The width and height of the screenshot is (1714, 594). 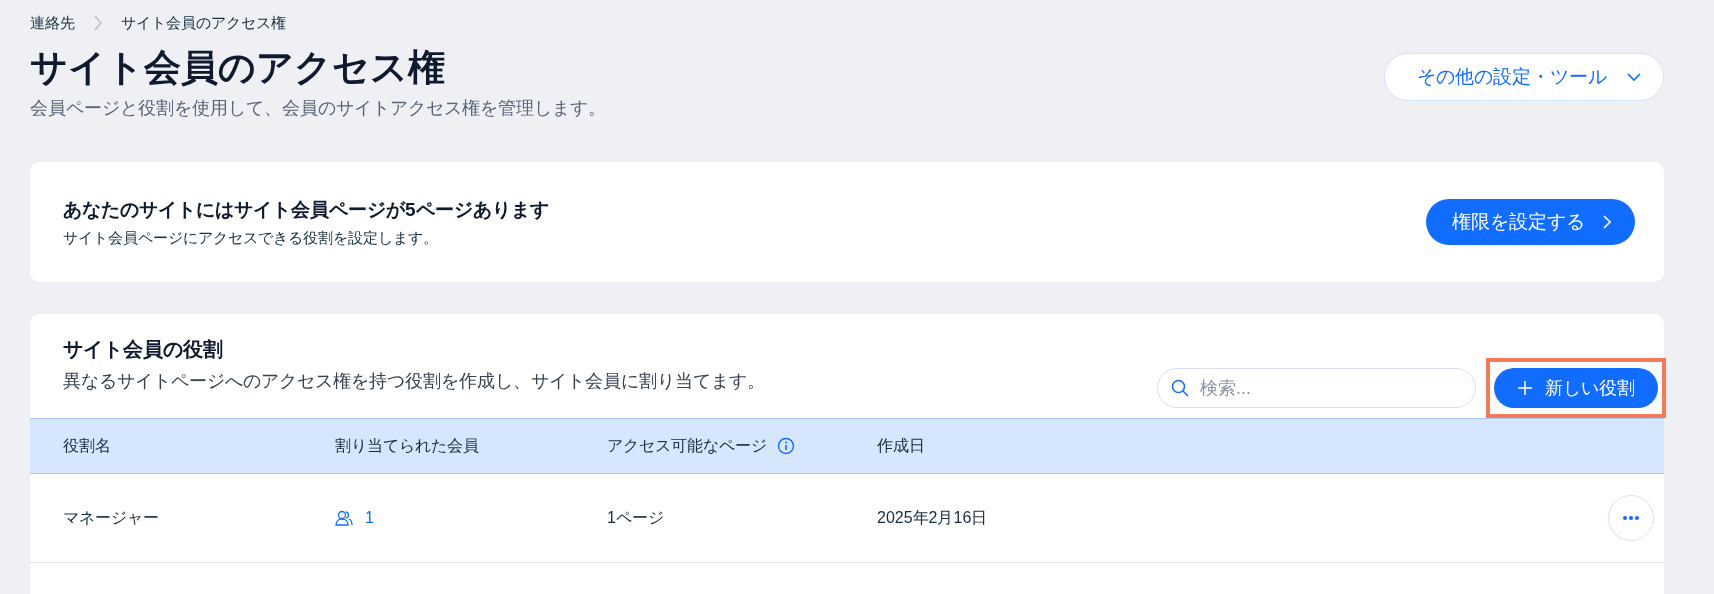 I want to click on role-name: マネージャー, so click(x=111, y=517).